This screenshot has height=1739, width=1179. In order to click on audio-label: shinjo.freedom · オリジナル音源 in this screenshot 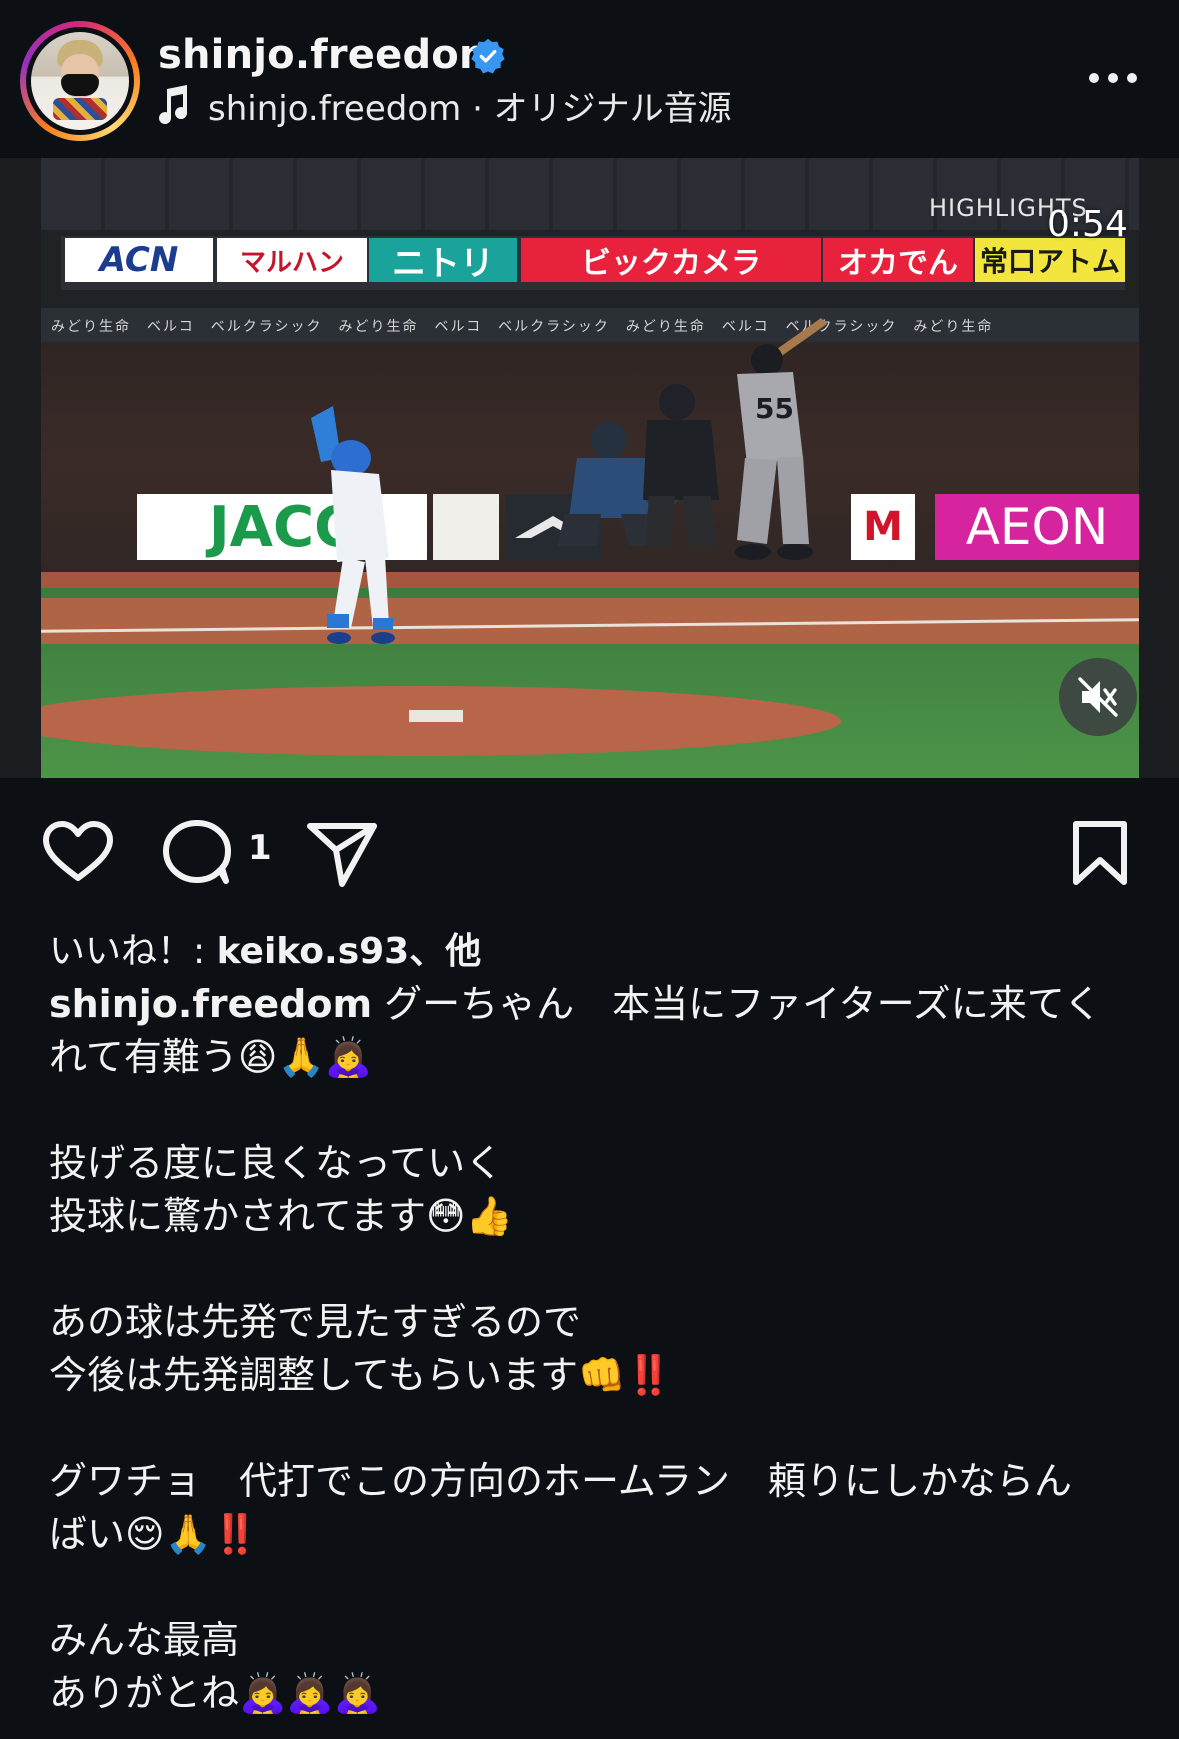, I will do `click(470, 108)`.